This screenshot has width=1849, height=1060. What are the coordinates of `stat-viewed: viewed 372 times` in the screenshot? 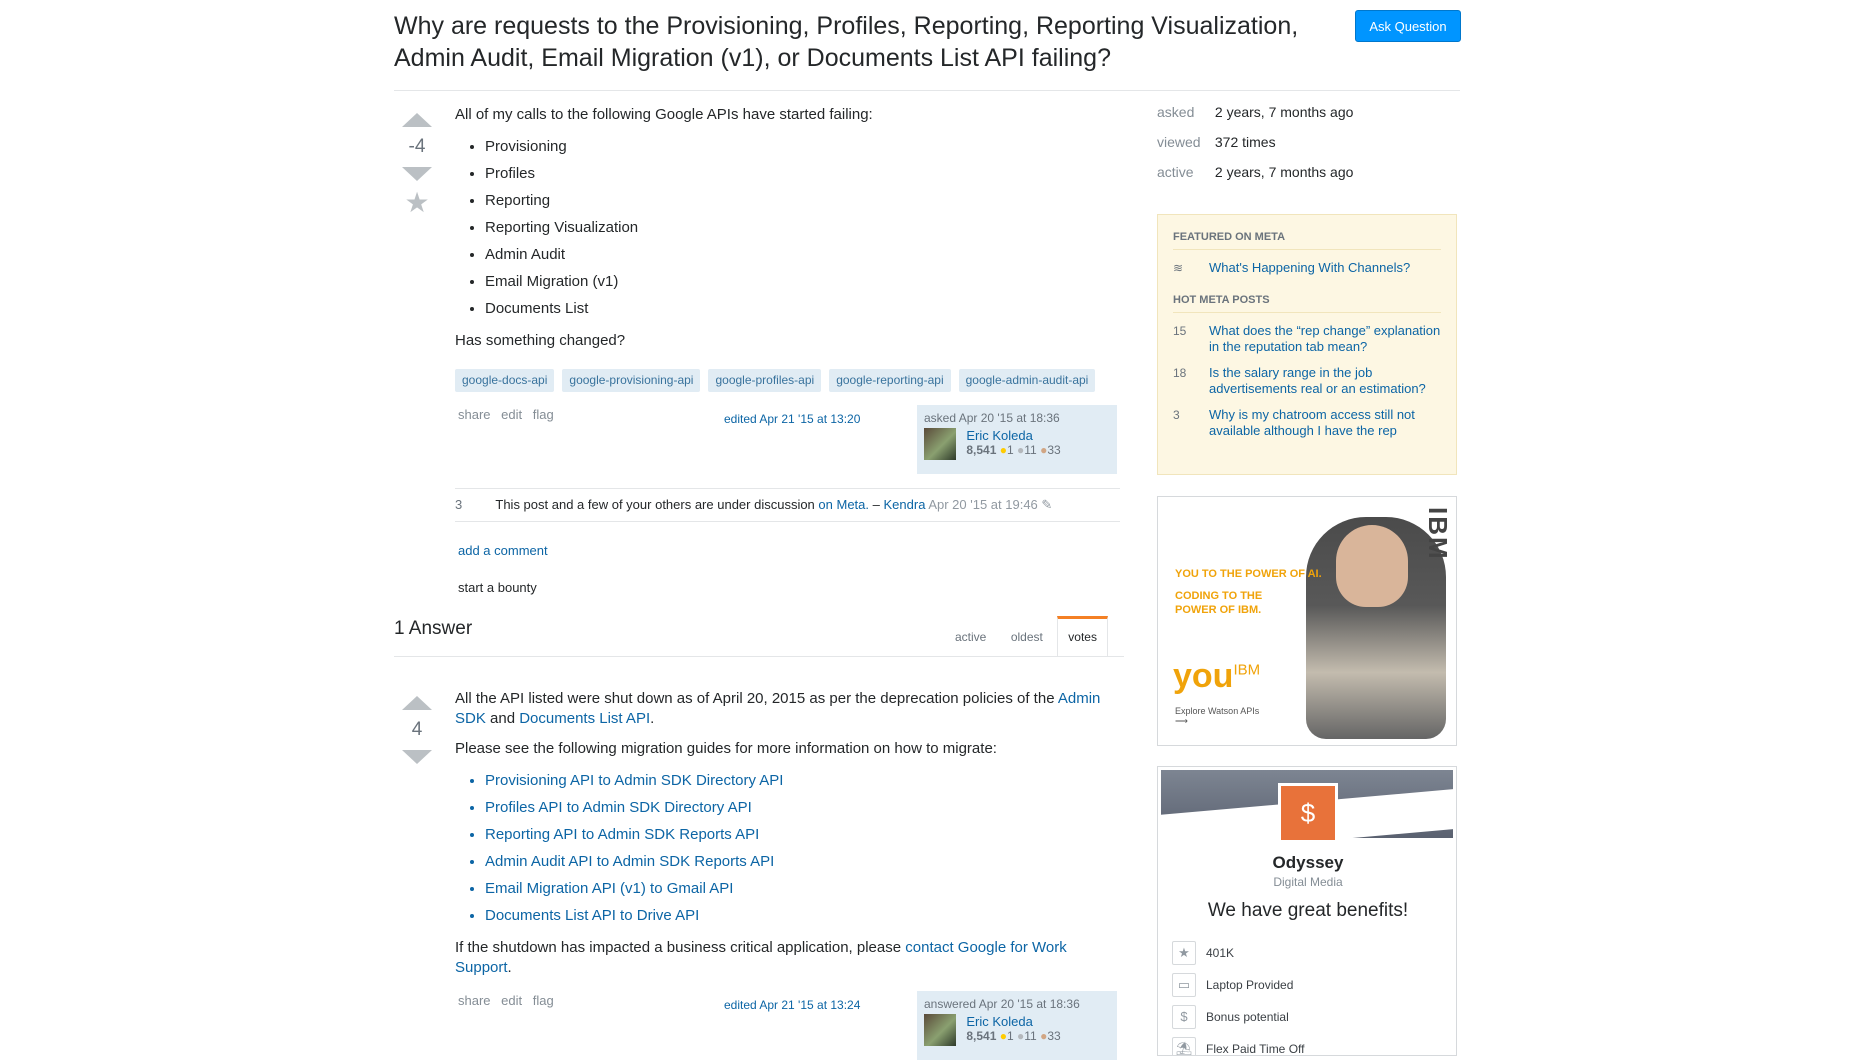 It's located at (1216, 142).